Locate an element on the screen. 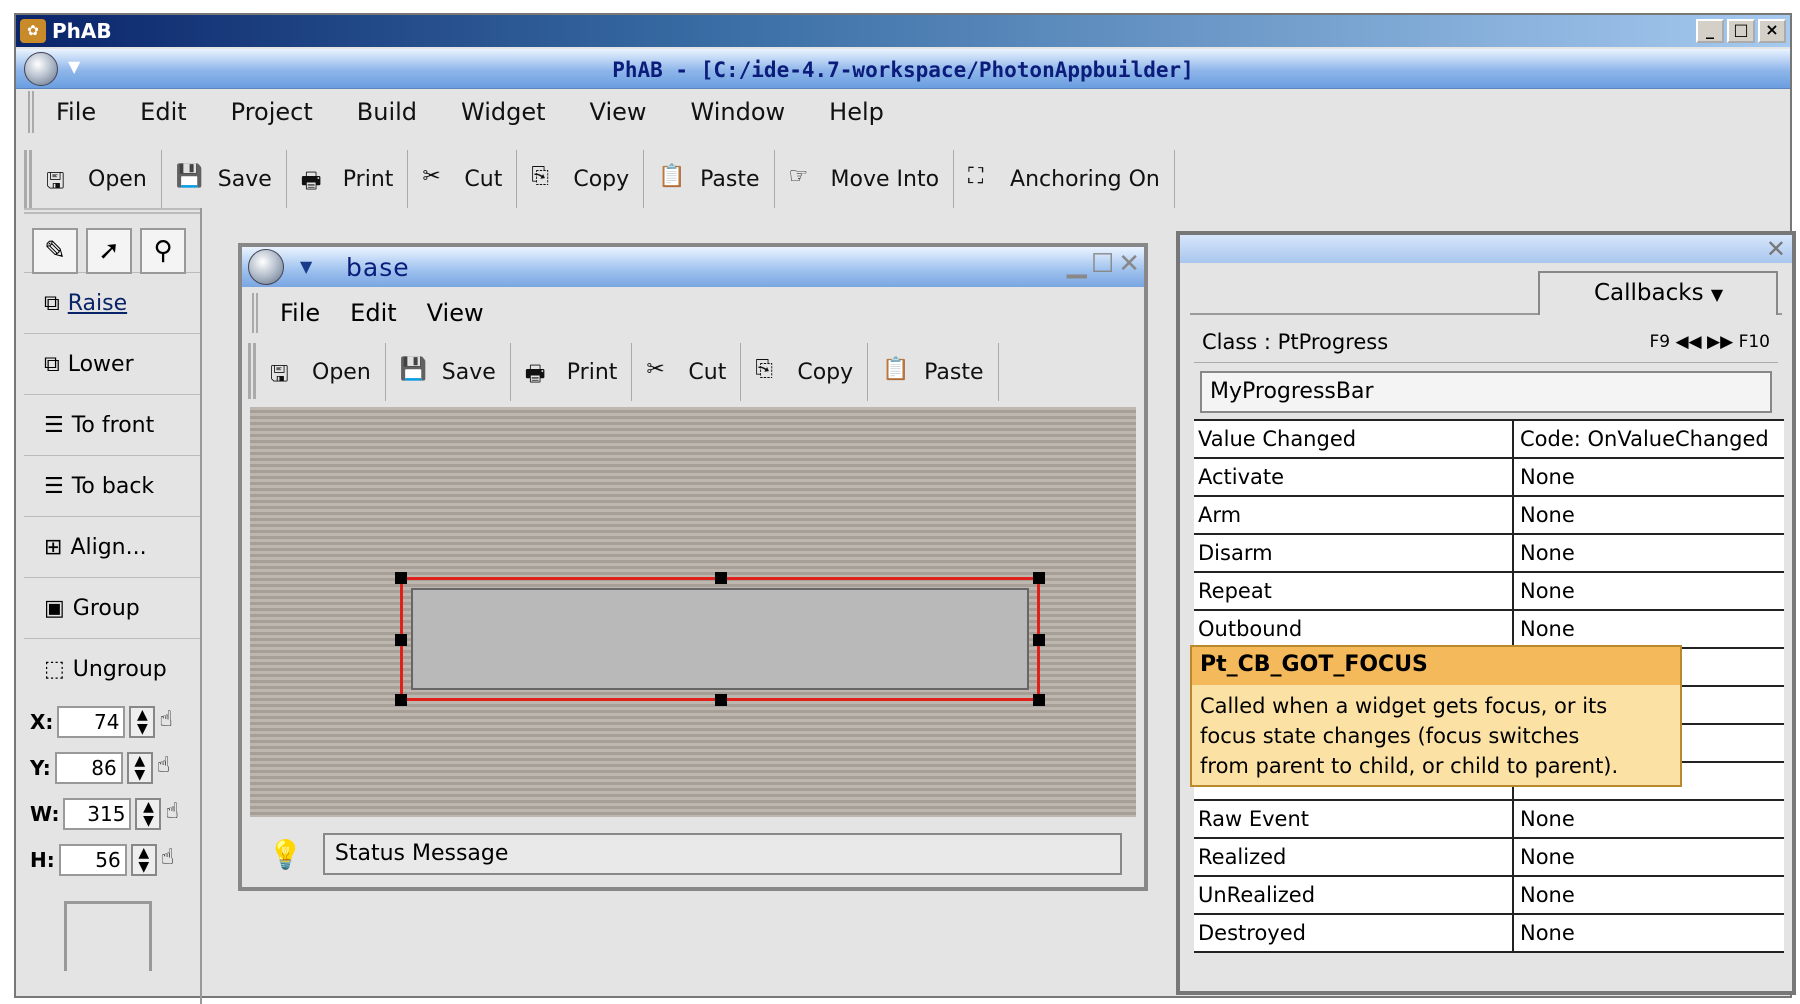  anchoring-icon: ⛶ is located at coordinates (976, 176).